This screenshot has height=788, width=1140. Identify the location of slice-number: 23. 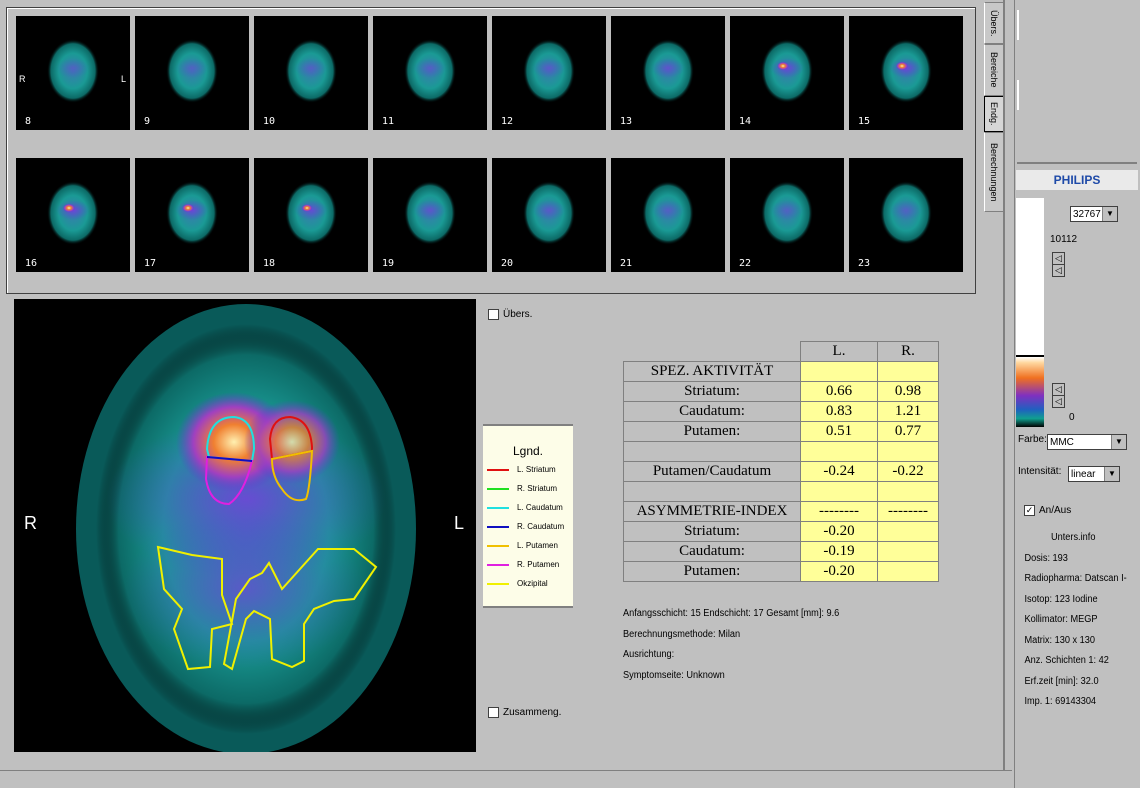
(864, 263).